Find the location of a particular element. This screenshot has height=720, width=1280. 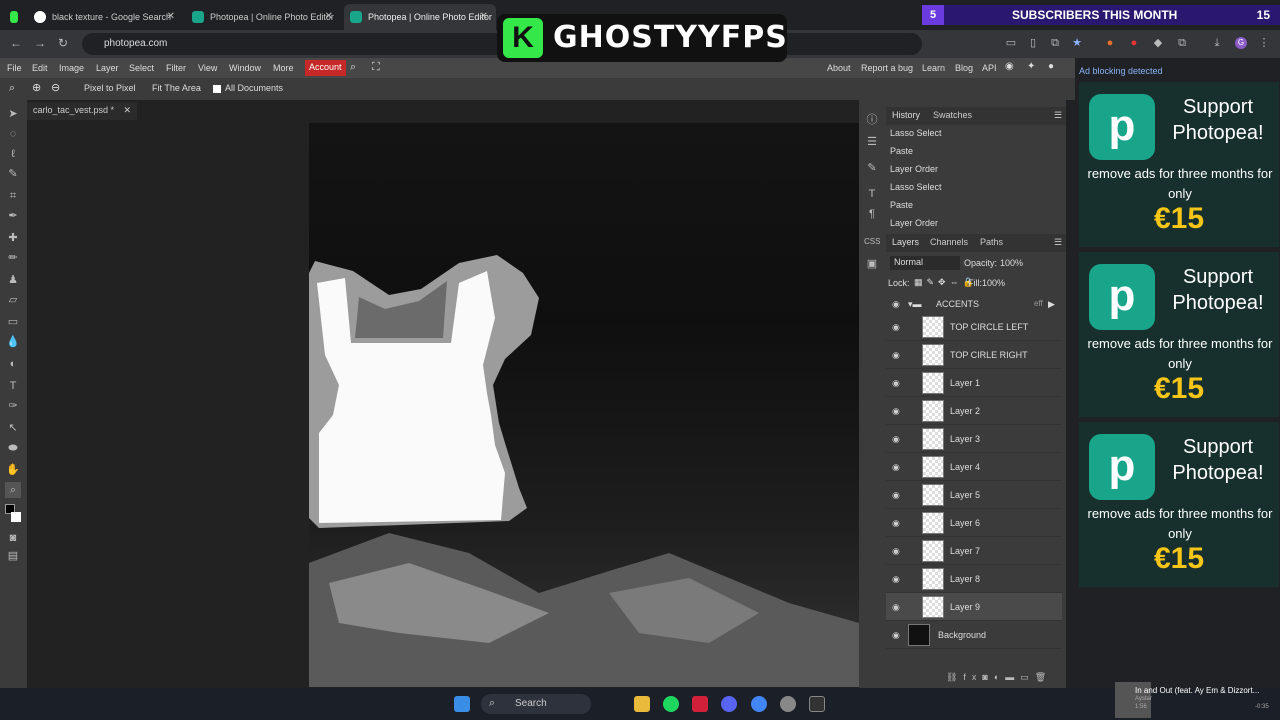

menu-kebab-icon: ⋮ is located at coordinates (1264, 43).